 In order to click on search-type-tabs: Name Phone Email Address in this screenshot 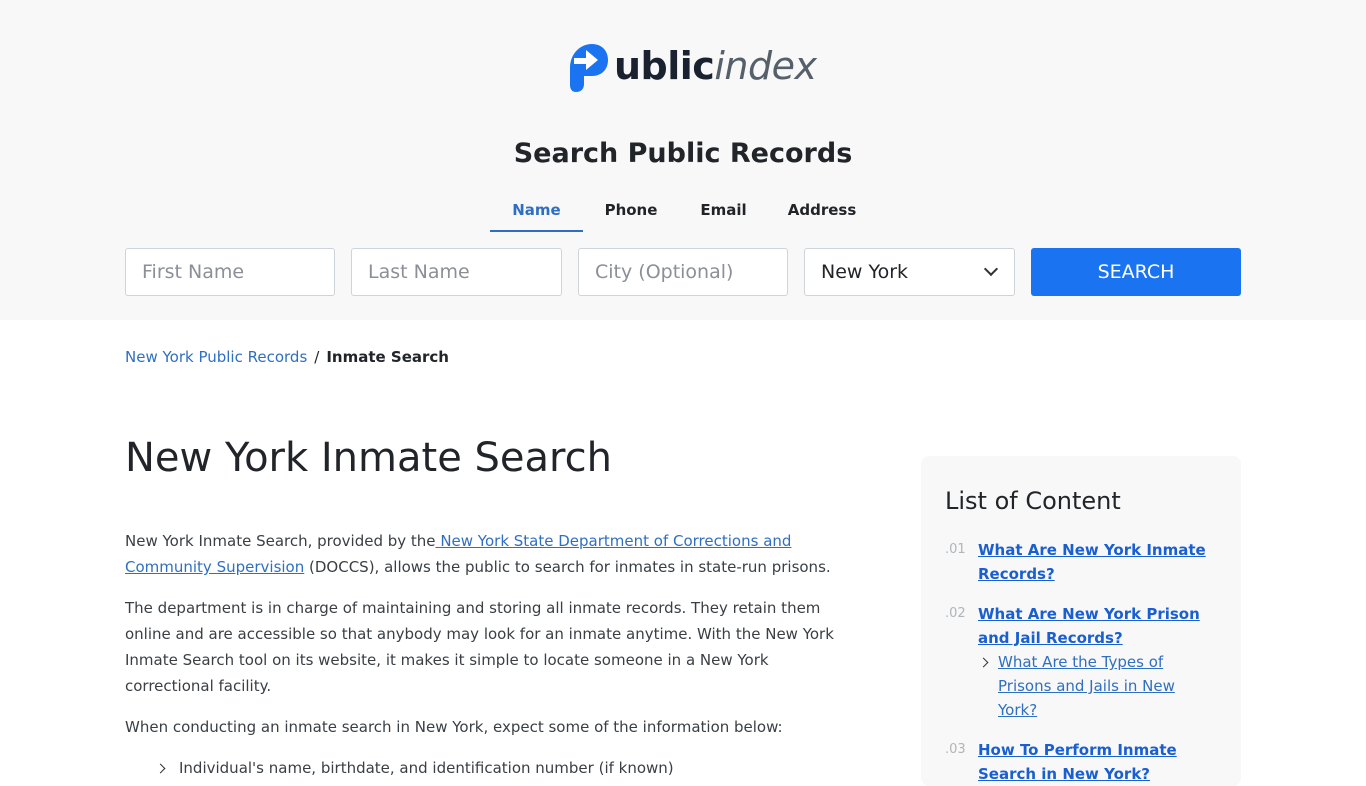, I will do `click(683, 212)`.